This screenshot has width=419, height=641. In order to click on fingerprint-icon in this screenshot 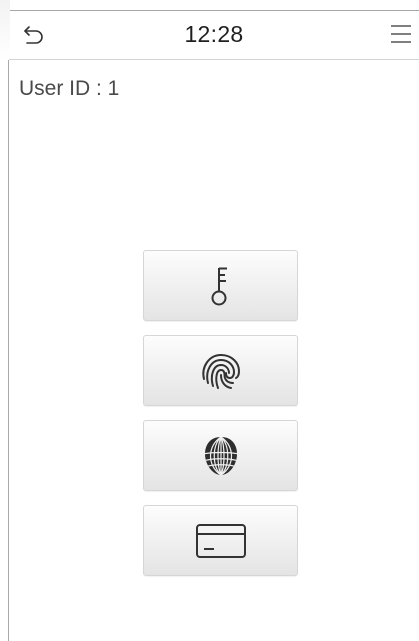, I will do `click(220, 371)`.